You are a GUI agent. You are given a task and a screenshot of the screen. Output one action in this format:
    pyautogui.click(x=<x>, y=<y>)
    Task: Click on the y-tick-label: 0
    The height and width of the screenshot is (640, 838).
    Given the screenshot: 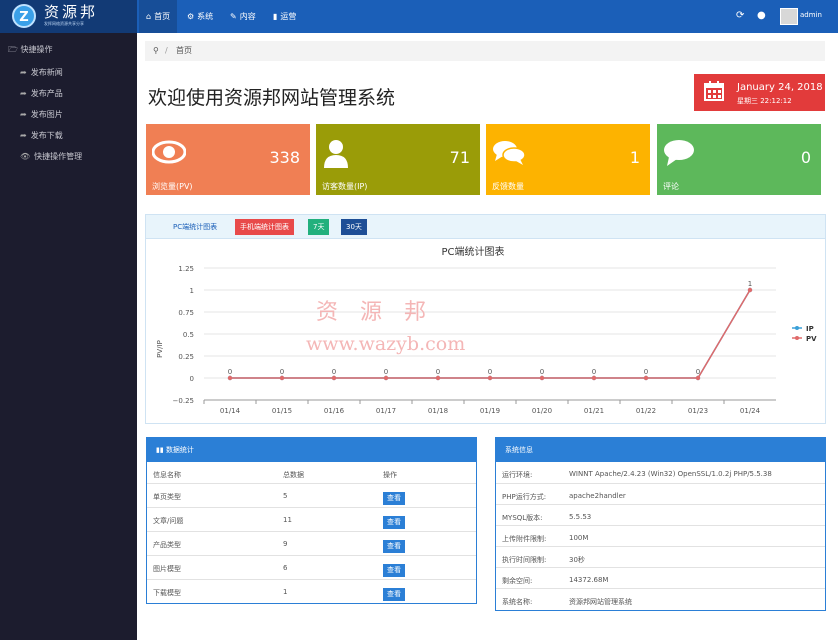 What is the action you would take?
    pyautogui.click(x=192, y=379)
    